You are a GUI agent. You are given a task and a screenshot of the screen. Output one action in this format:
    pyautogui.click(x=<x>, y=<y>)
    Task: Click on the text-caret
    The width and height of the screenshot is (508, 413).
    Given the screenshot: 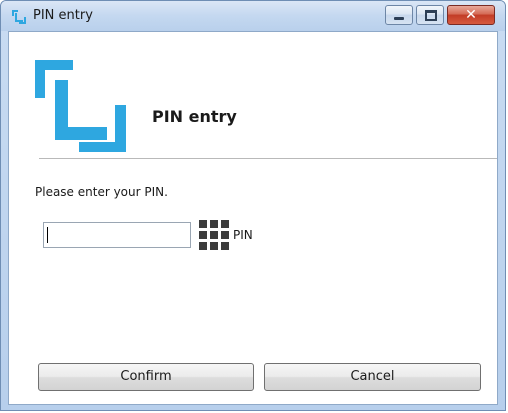 What is the action you would take?
    pyautogui.click(x=47, y=235)
    